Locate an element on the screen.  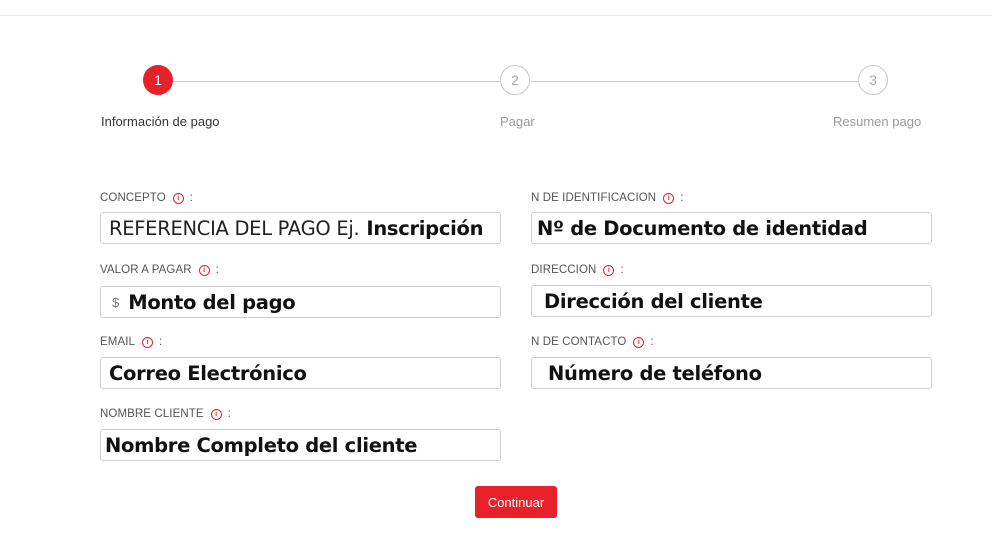
nombre-label-text: NOMBRE CLIENTE is located at coordinates (152, 414).